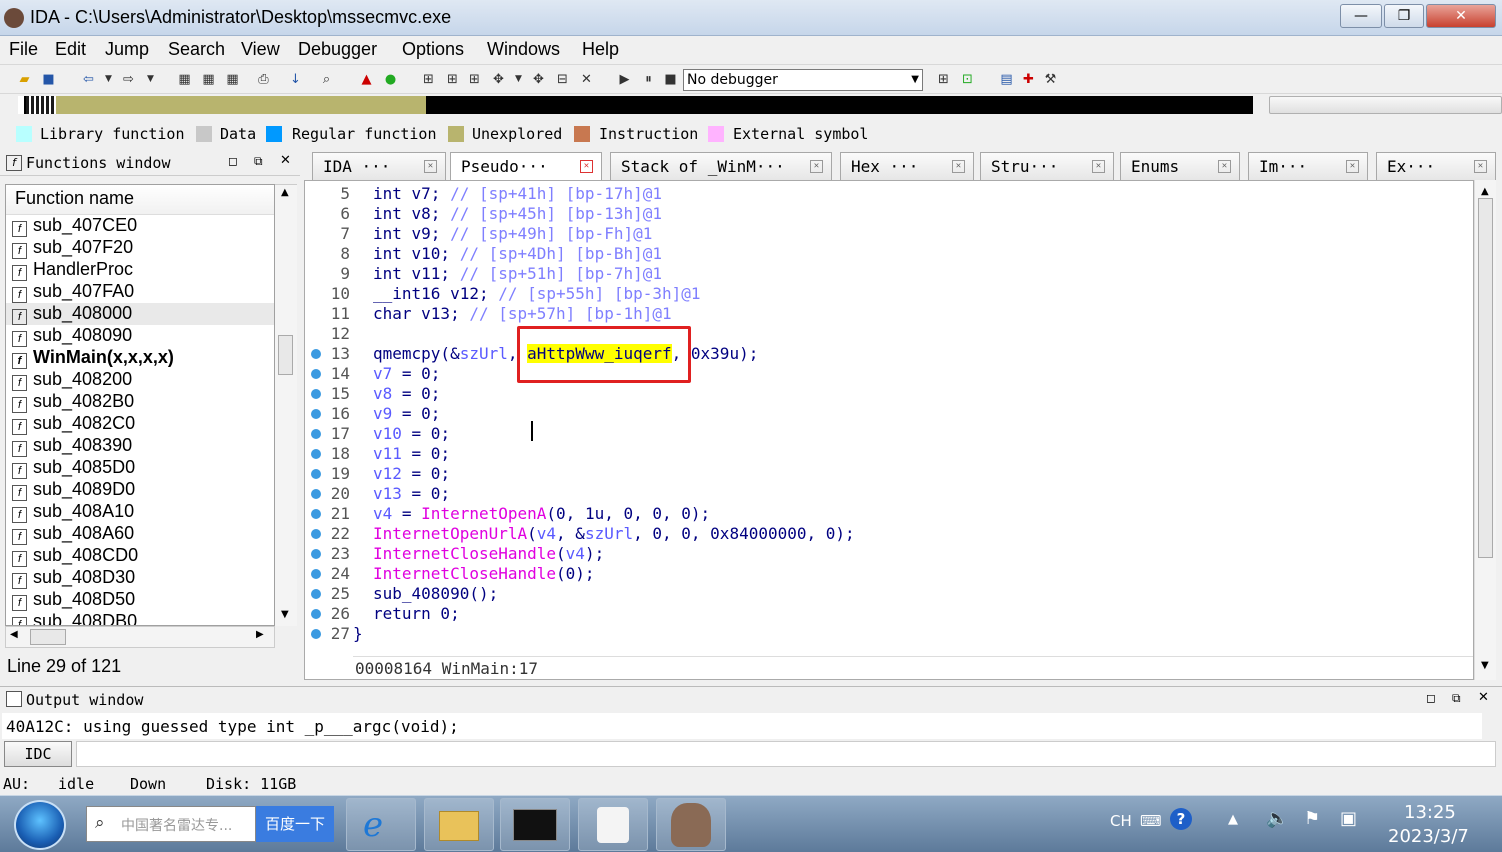 The width and height of the screenshot is (1502, 852). Describe the element at coordinates (411, 433) in the screenshot. I see `code-line: v10 = 0;` at that location.